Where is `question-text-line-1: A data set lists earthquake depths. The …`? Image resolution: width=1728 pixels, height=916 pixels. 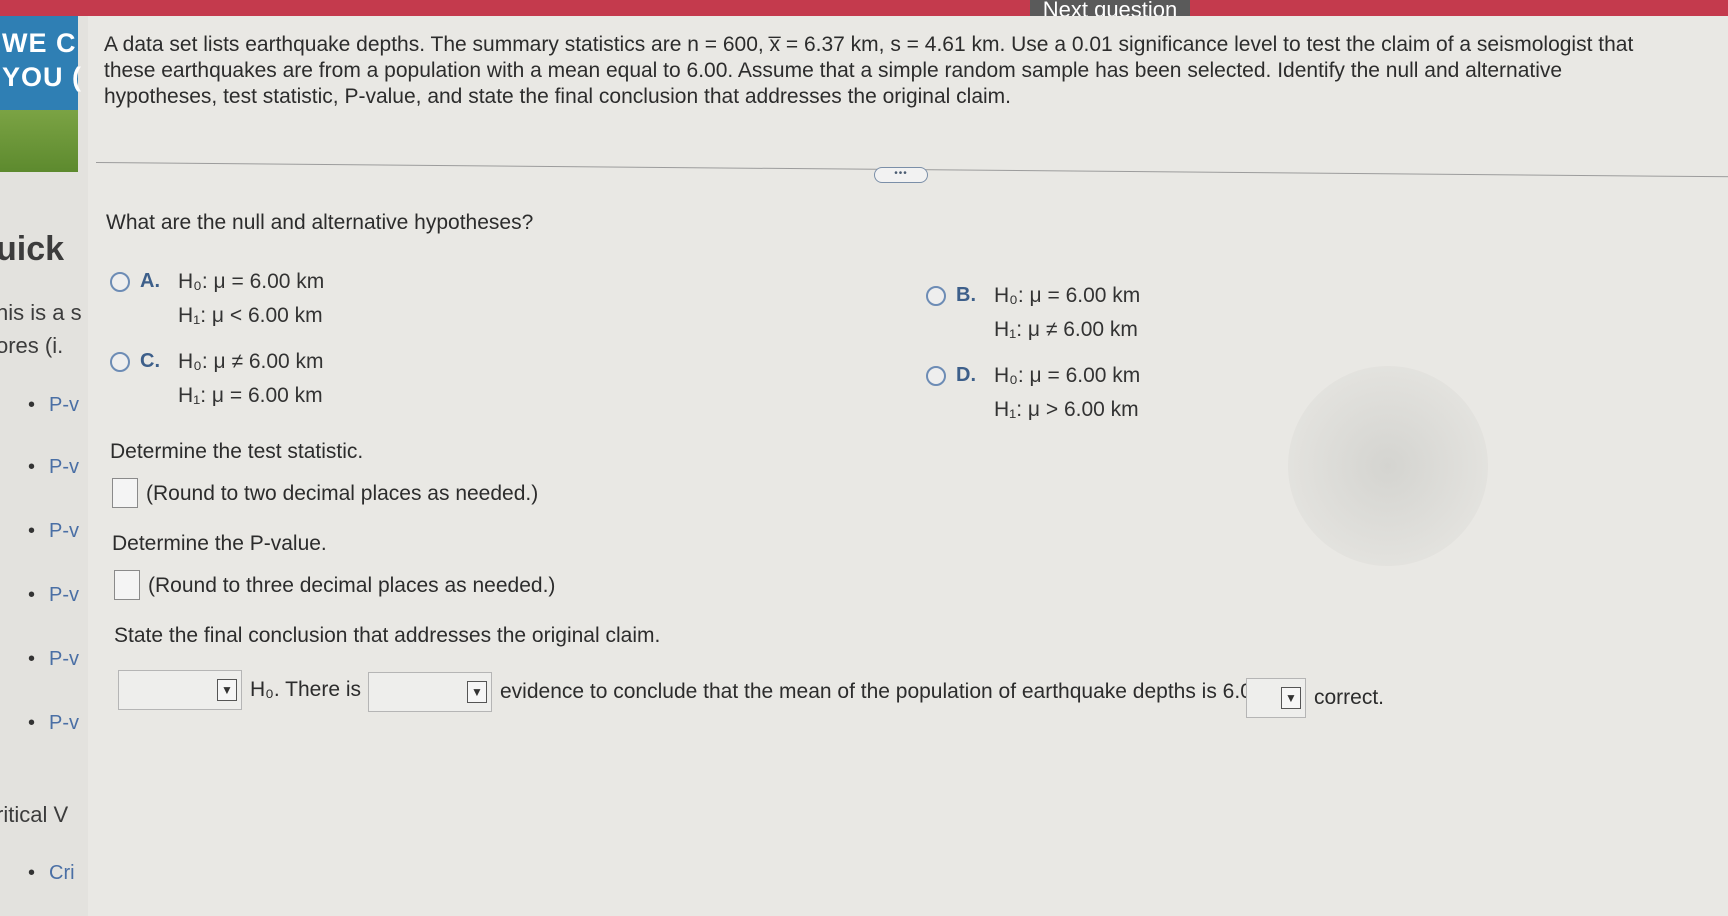
question-text-line-1: A data set lists earthquake depths. The … is located at coordinates (869, 44).